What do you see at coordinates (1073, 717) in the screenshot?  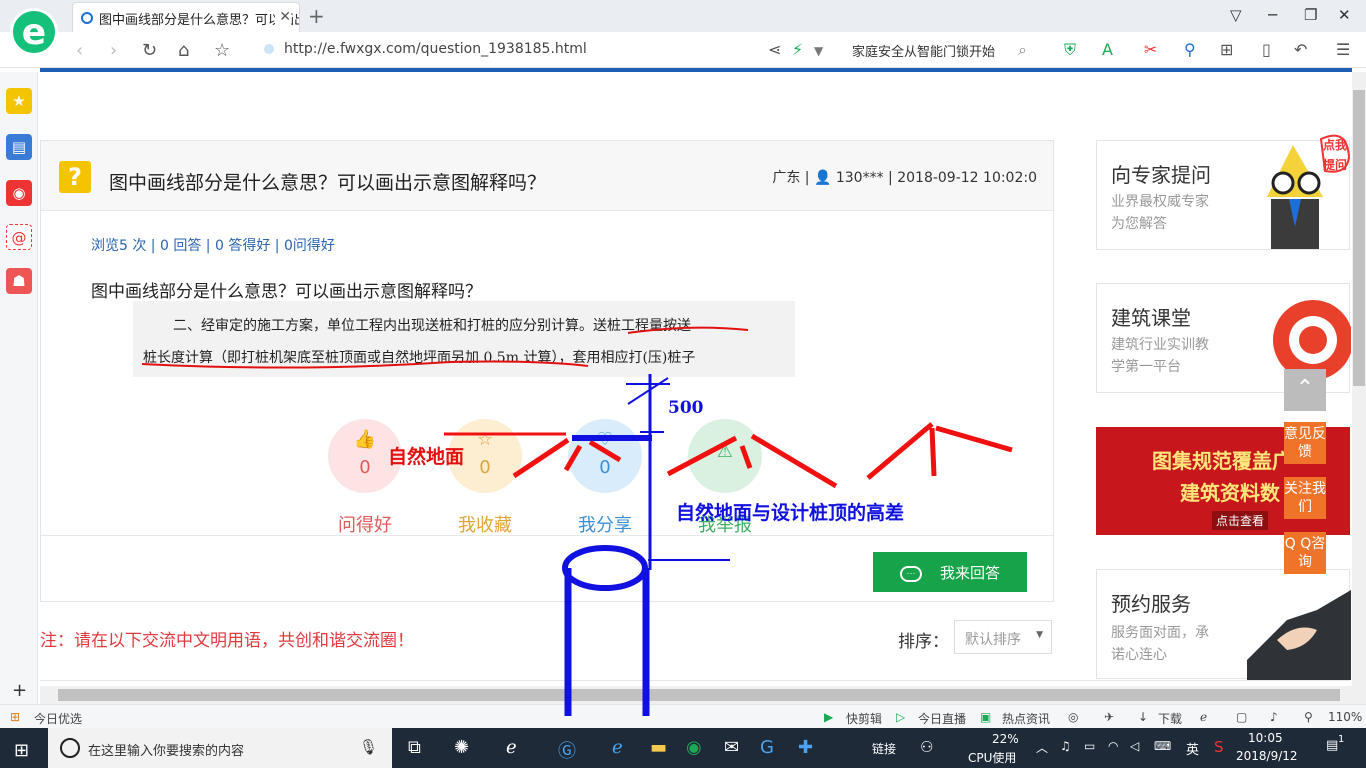 I see `speed-icon: ◎` at bounding box center [1073, 717].